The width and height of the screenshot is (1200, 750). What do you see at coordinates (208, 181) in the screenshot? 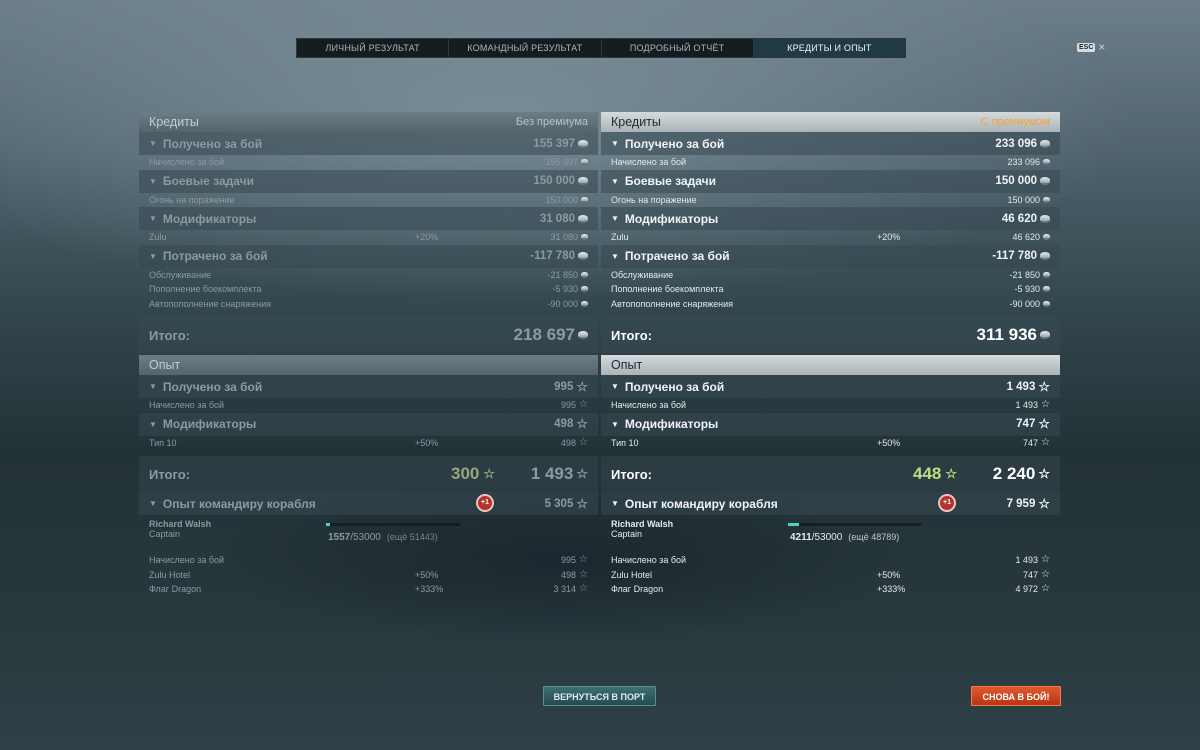
I see `section-label: Боевые задачи` at bounding box center [208, 181].